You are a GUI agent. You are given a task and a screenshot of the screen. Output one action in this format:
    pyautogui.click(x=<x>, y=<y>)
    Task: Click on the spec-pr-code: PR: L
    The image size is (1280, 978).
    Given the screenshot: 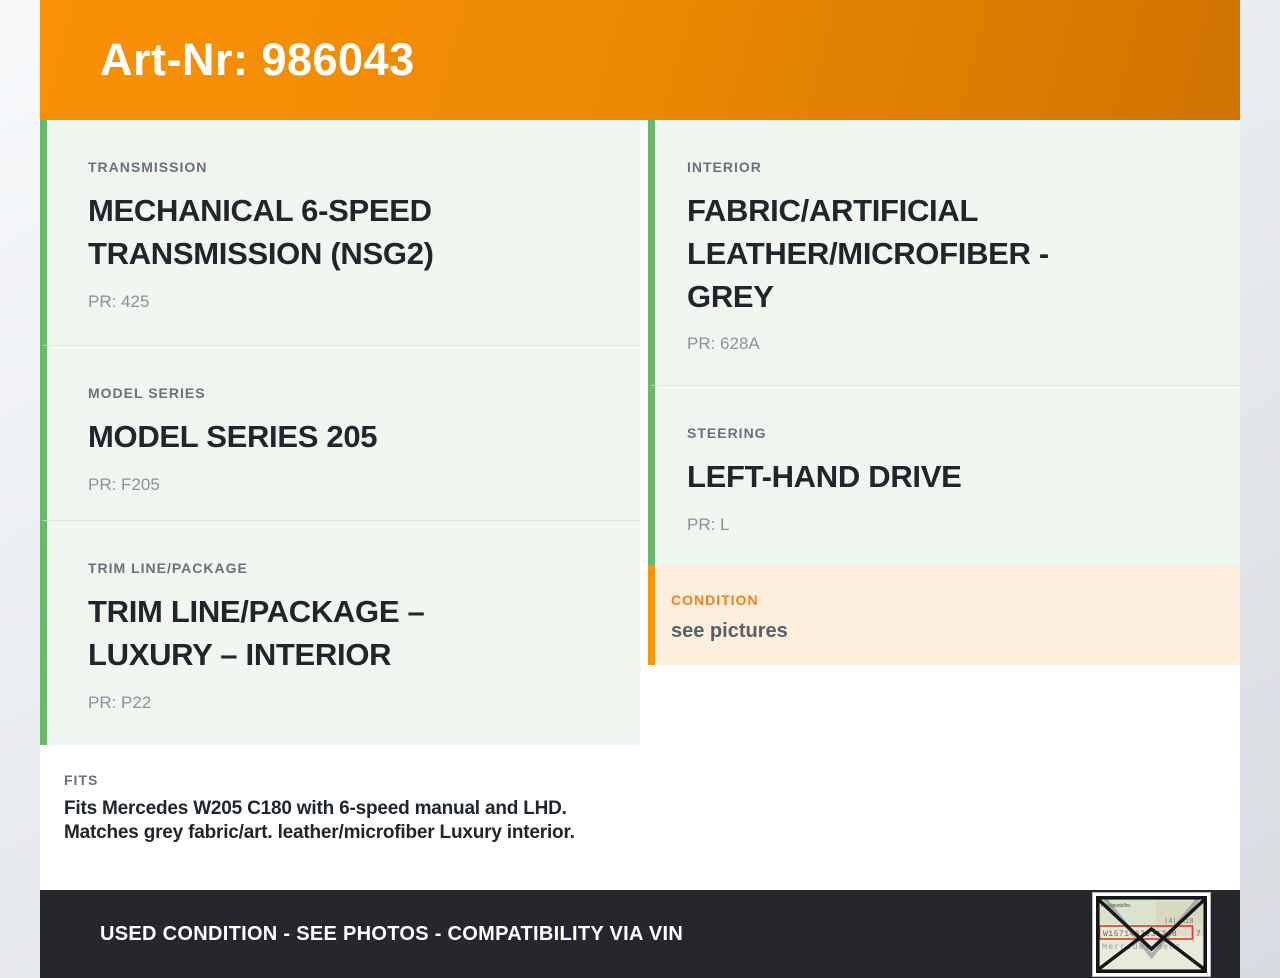 What is the action you would take?
    pyautogui.click(x=708, y=524)
    